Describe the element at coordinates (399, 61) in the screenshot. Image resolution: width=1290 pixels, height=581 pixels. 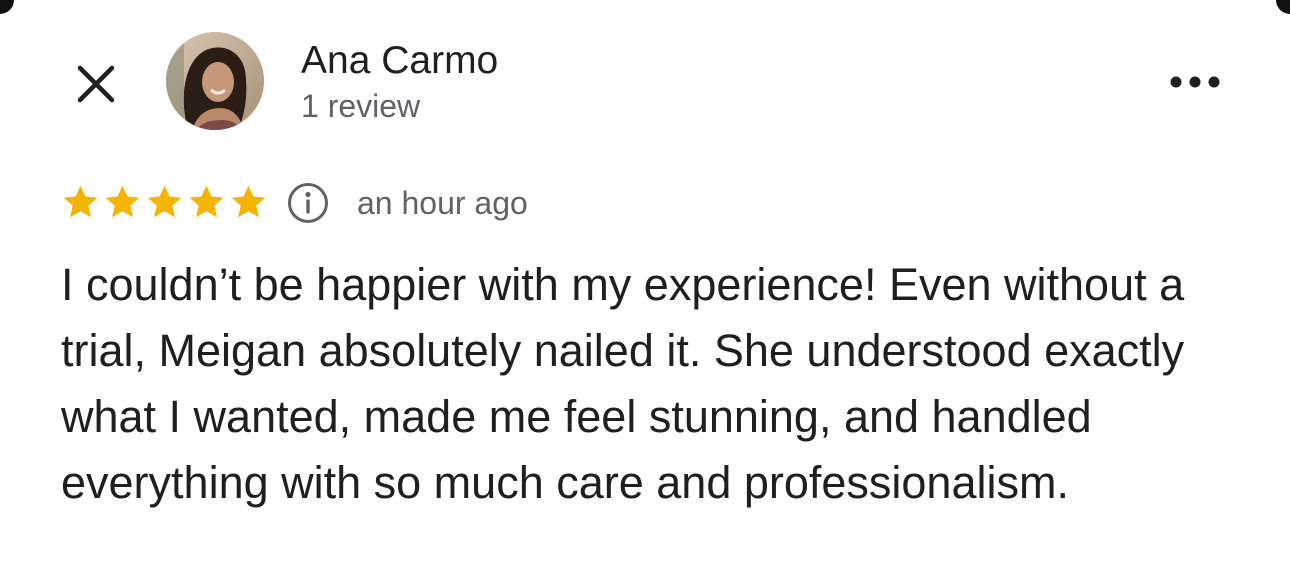
I see `reviewer-name: Ana Carmo` at that location.